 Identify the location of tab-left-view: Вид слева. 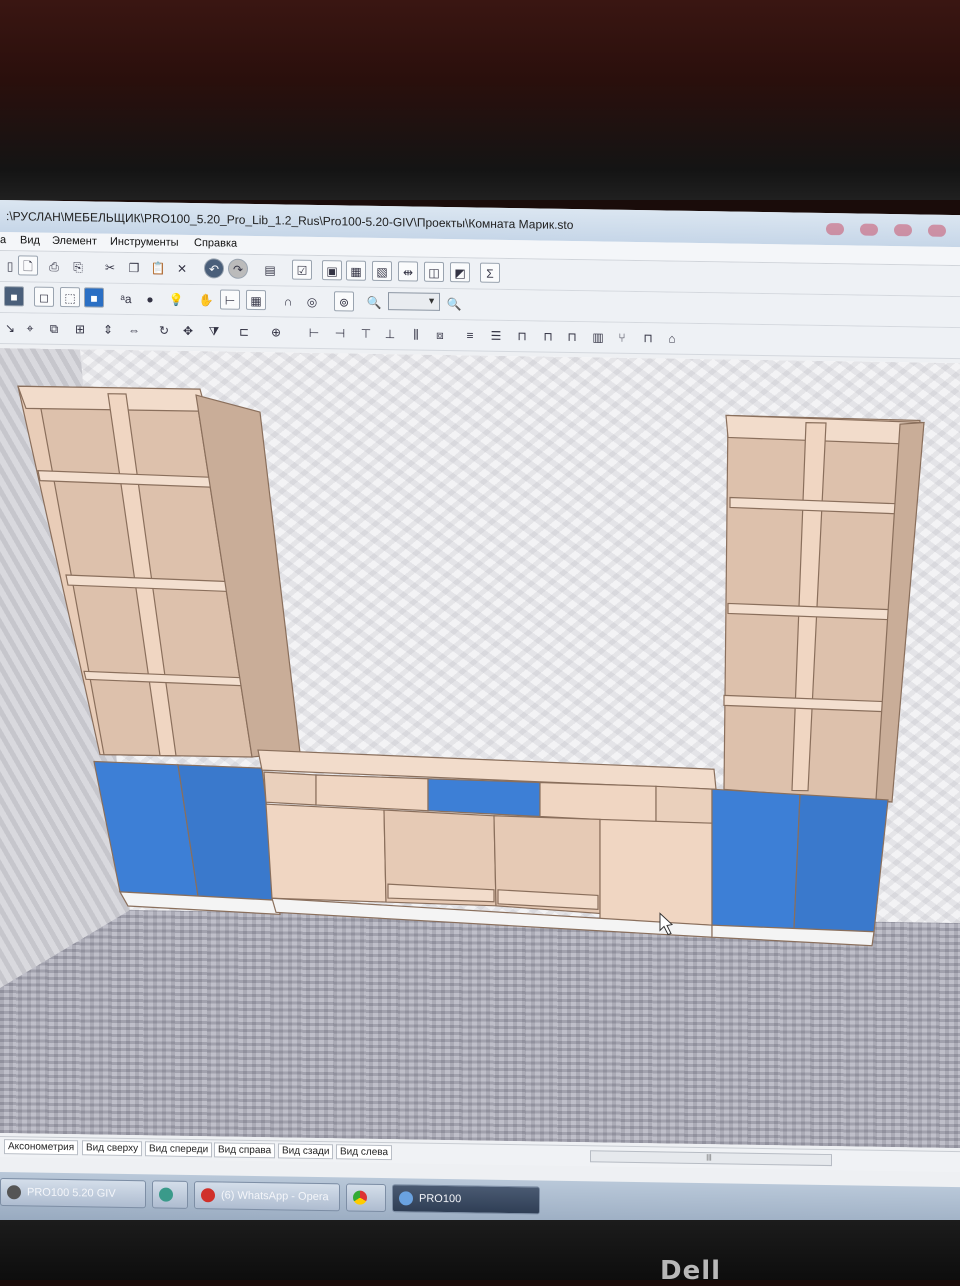
(364, 1152).